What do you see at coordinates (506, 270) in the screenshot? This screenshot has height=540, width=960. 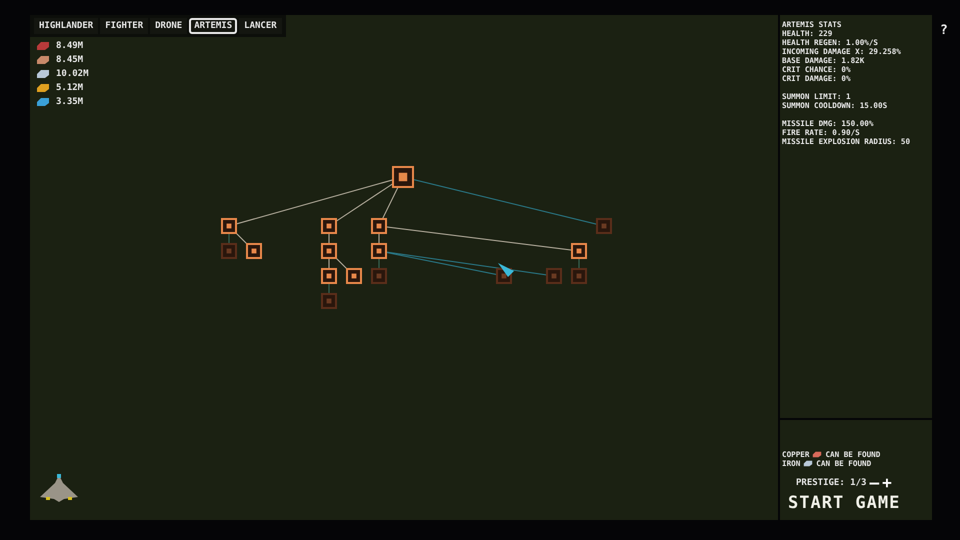 I see `cursor-icon` at bounding box center [506, 270].